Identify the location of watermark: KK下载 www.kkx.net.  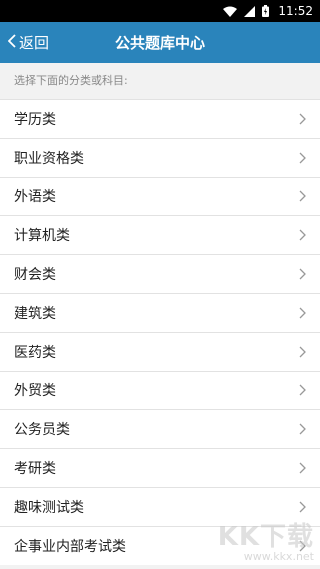
(266, 543).